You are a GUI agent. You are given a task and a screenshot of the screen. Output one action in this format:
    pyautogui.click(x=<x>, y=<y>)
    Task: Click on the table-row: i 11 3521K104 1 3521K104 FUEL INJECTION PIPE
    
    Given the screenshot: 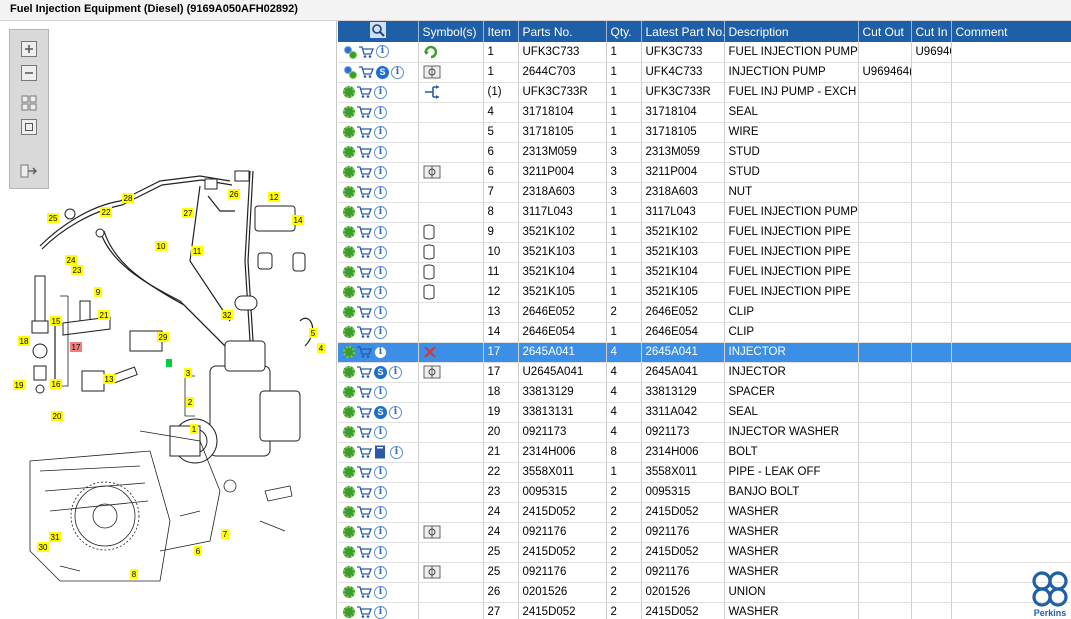 What is the action you would take?
    pyautogui.click(x=704, y=272)
    